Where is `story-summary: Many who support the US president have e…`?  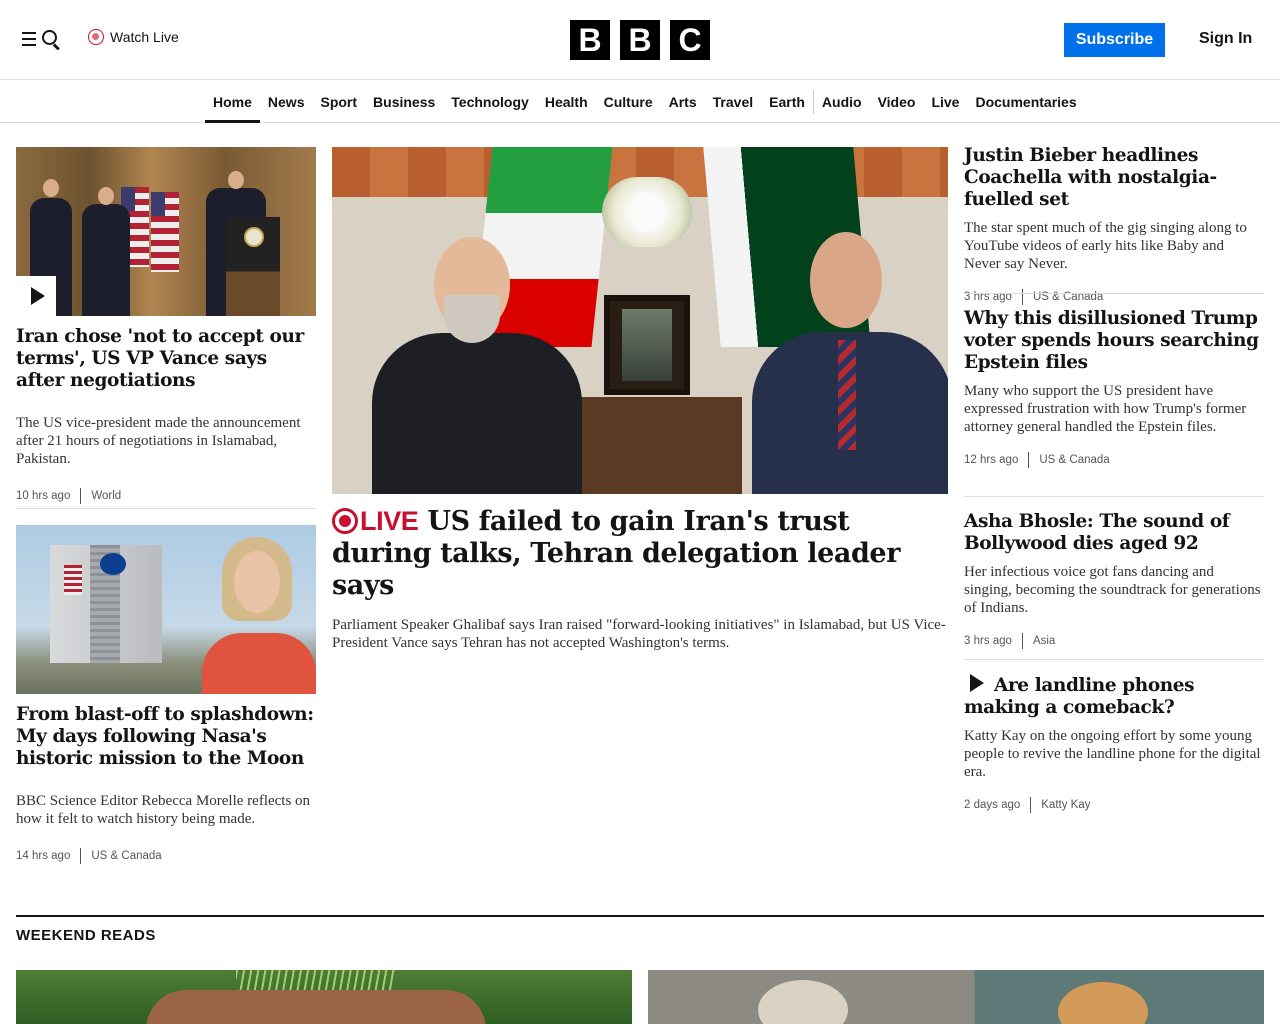 story-summary: Many who support the US president have e… is located at coordinates (1105, 409).